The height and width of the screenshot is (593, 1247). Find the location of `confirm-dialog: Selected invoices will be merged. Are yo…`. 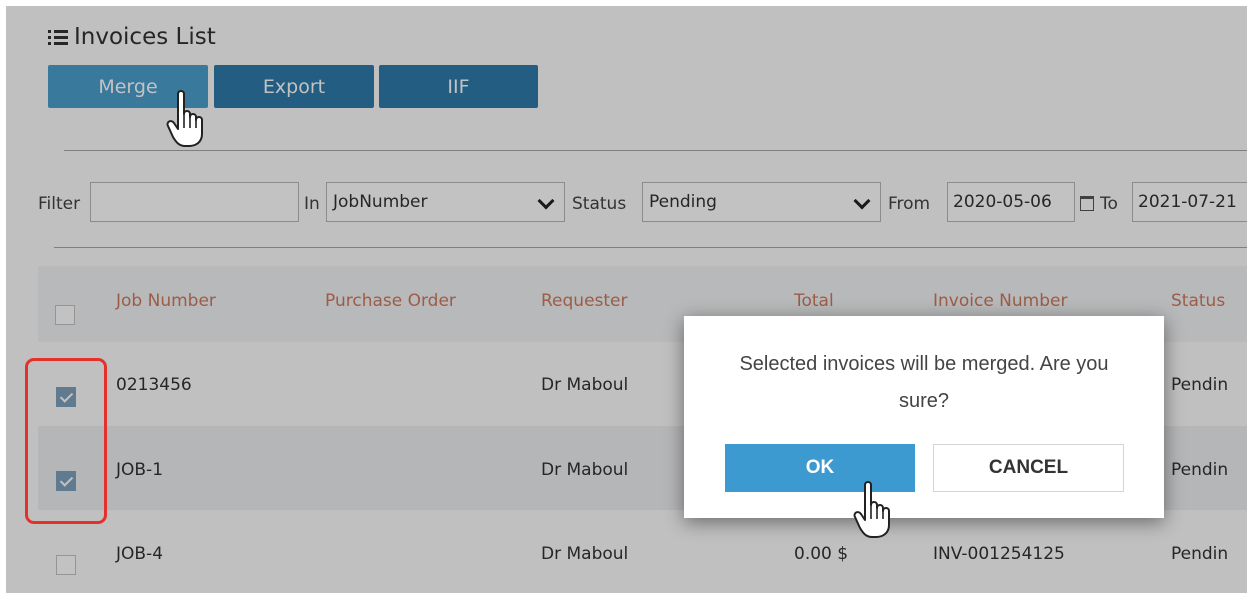

confirm-dialog: Selected invoices will be merged. Are yo… is located at coordinates (924, 417).